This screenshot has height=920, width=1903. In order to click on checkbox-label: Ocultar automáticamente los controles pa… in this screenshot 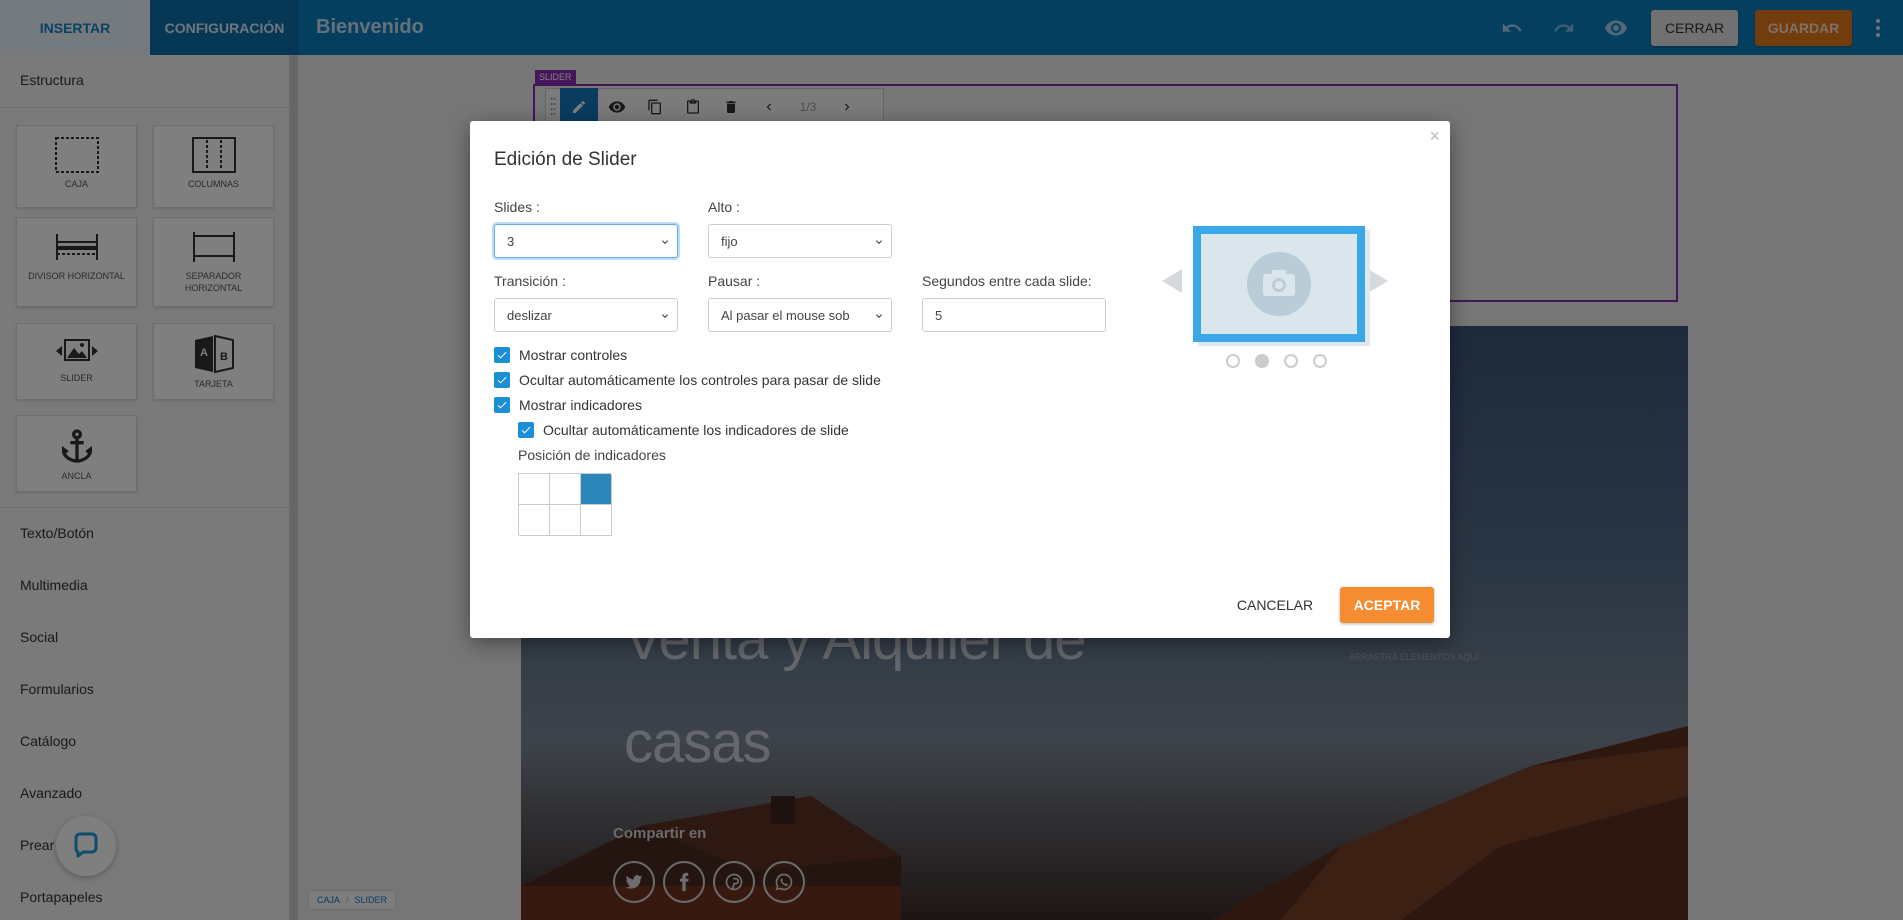, I will do `click(700, 380)`.